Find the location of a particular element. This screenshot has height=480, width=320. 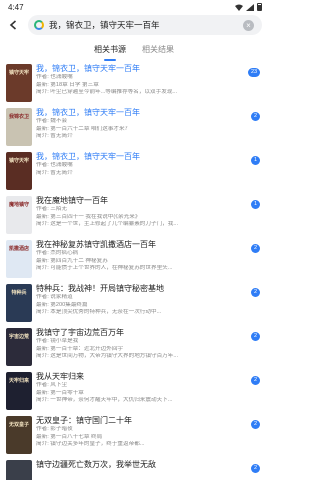

book-latest-chapter: 最新: 第四百九十二 神秘复苏 is located at coordinates (72, 260).